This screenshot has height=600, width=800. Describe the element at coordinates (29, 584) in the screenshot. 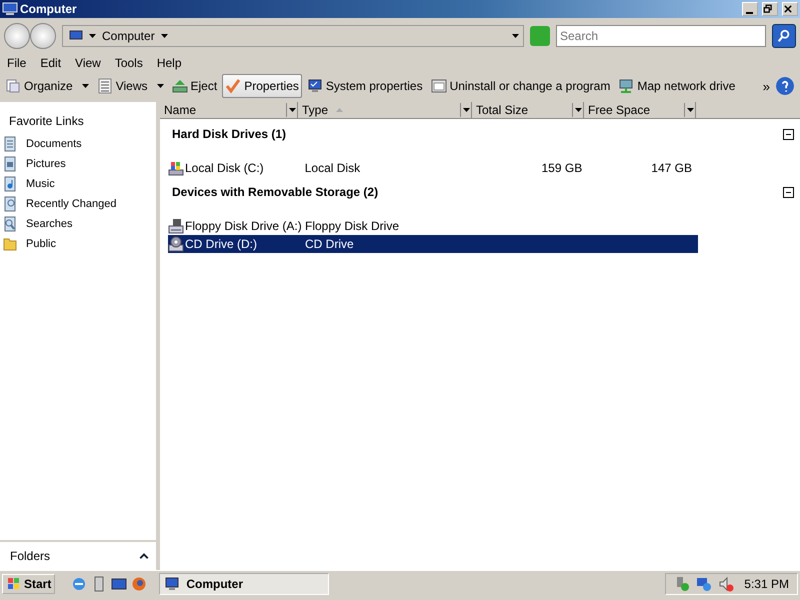

I see `start-button: Start` at that location.